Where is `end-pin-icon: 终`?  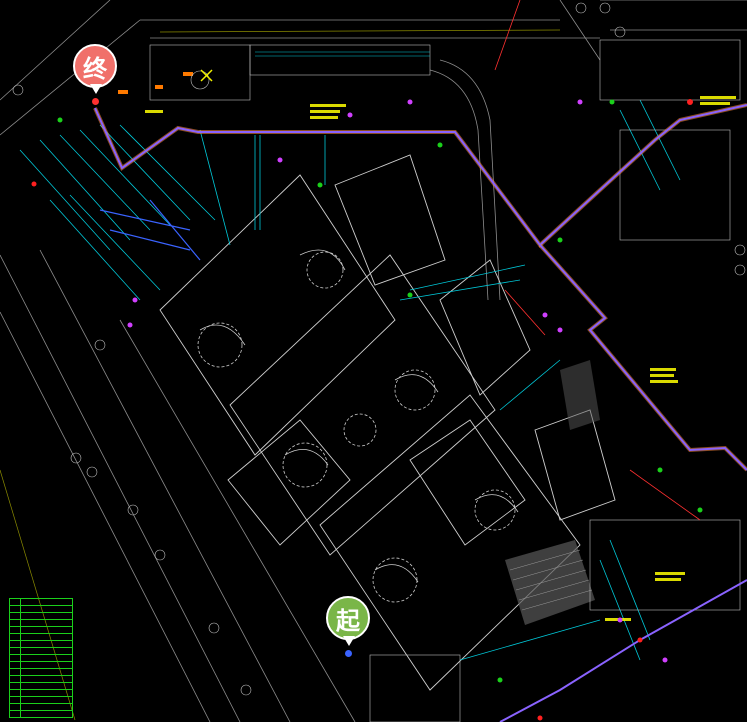
end-pin-icon: 终 is located at coordinates (95, 66).